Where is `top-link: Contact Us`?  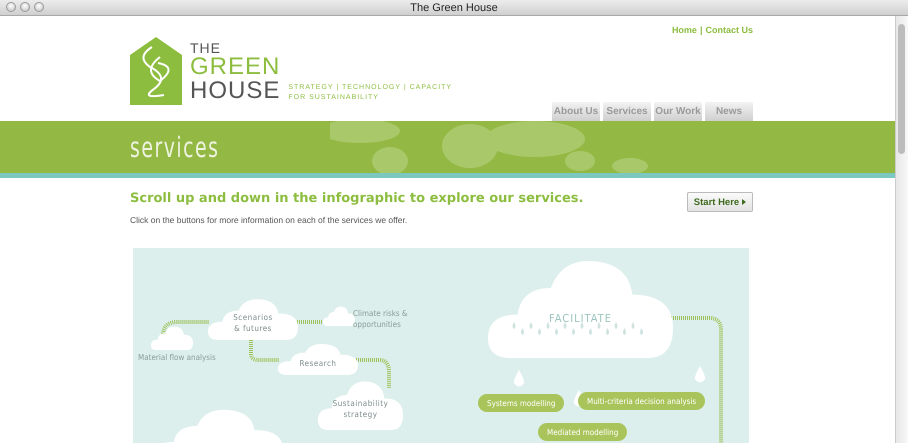 top-link: Contact Us is located at coordinates (729, 30).